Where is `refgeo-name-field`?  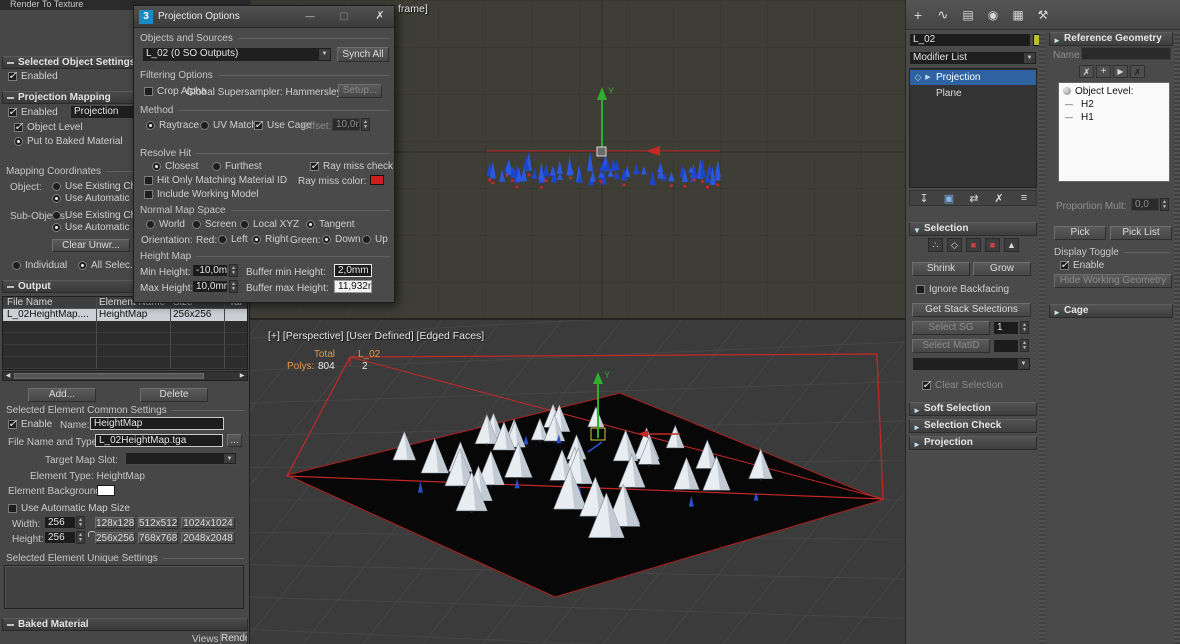 refgeo-name-field is located at coordinates (1126, 53).